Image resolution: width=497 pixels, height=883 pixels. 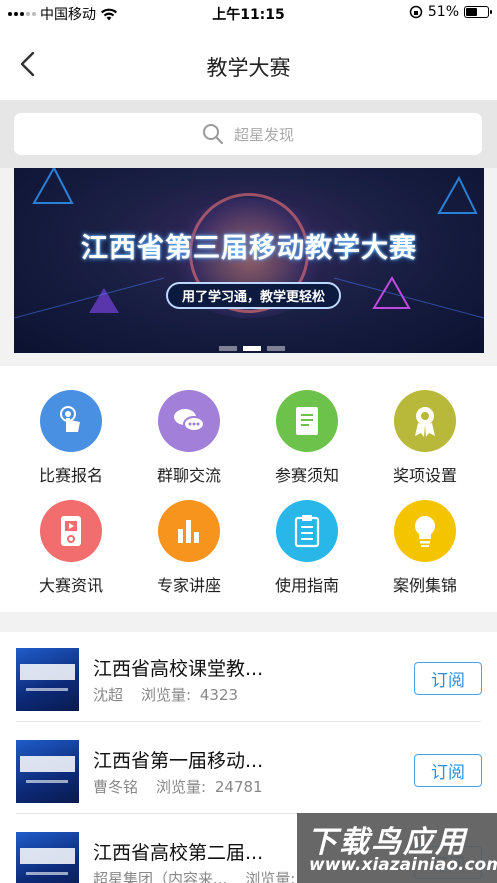 I want to click on list-item-views: 24781, so click(x=238, y=787).